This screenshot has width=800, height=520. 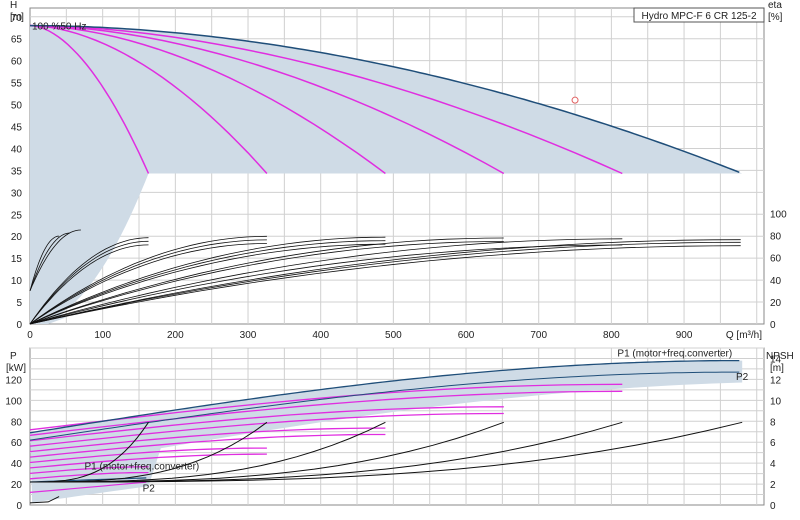 What do you see at coordinates (744, 335) in the screenshot?
I see `x-axis-label: Q [m³/h]` at bounding box center [744, 335].